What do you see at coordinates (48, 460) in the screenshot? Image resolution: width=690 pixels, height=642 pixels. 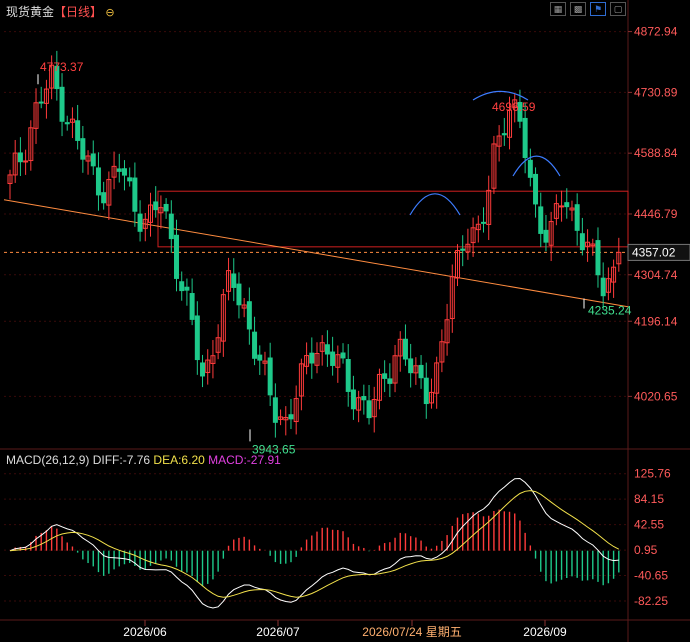 I see `macd-params: MACD(26,12,9)` at bounding box center [48, 460].